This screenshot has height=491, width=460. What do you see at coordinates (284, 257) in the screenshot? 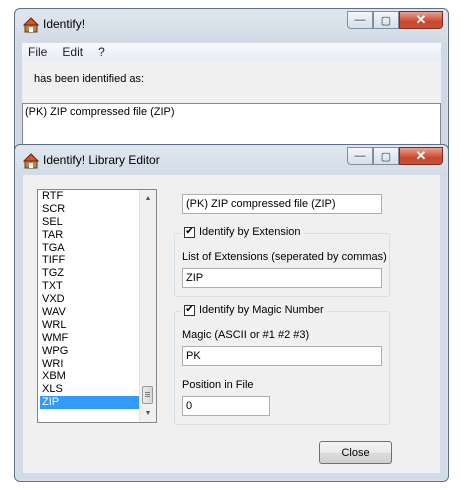
I see `extensions-list-label: List of Extensions (seperated by commas)` at bounding box center [284, 257].